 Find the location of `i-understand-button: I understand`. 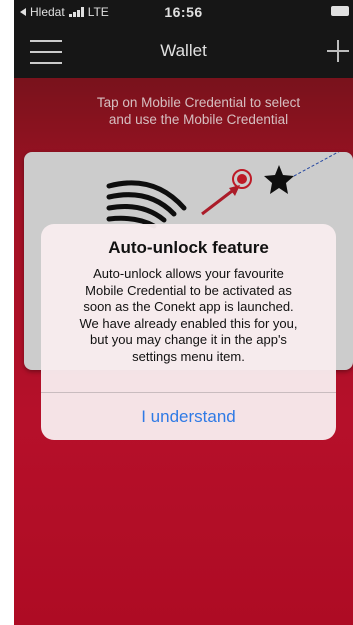

i-understand-button: I understand is located at coordinates (188, 416).